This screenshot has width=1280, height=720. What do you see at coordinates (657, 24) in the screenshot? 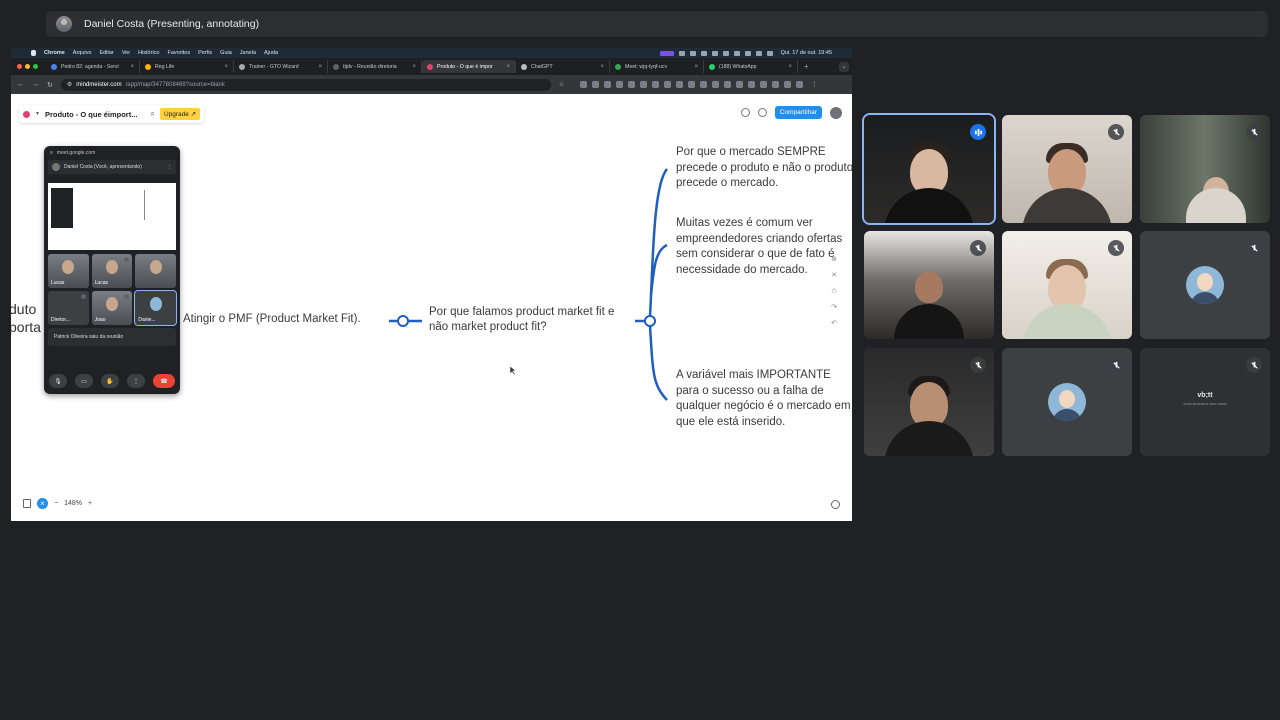
I see `presenter-bar: Daniel Costa (Presenting, annotating)` at bounding box center [657, 24].